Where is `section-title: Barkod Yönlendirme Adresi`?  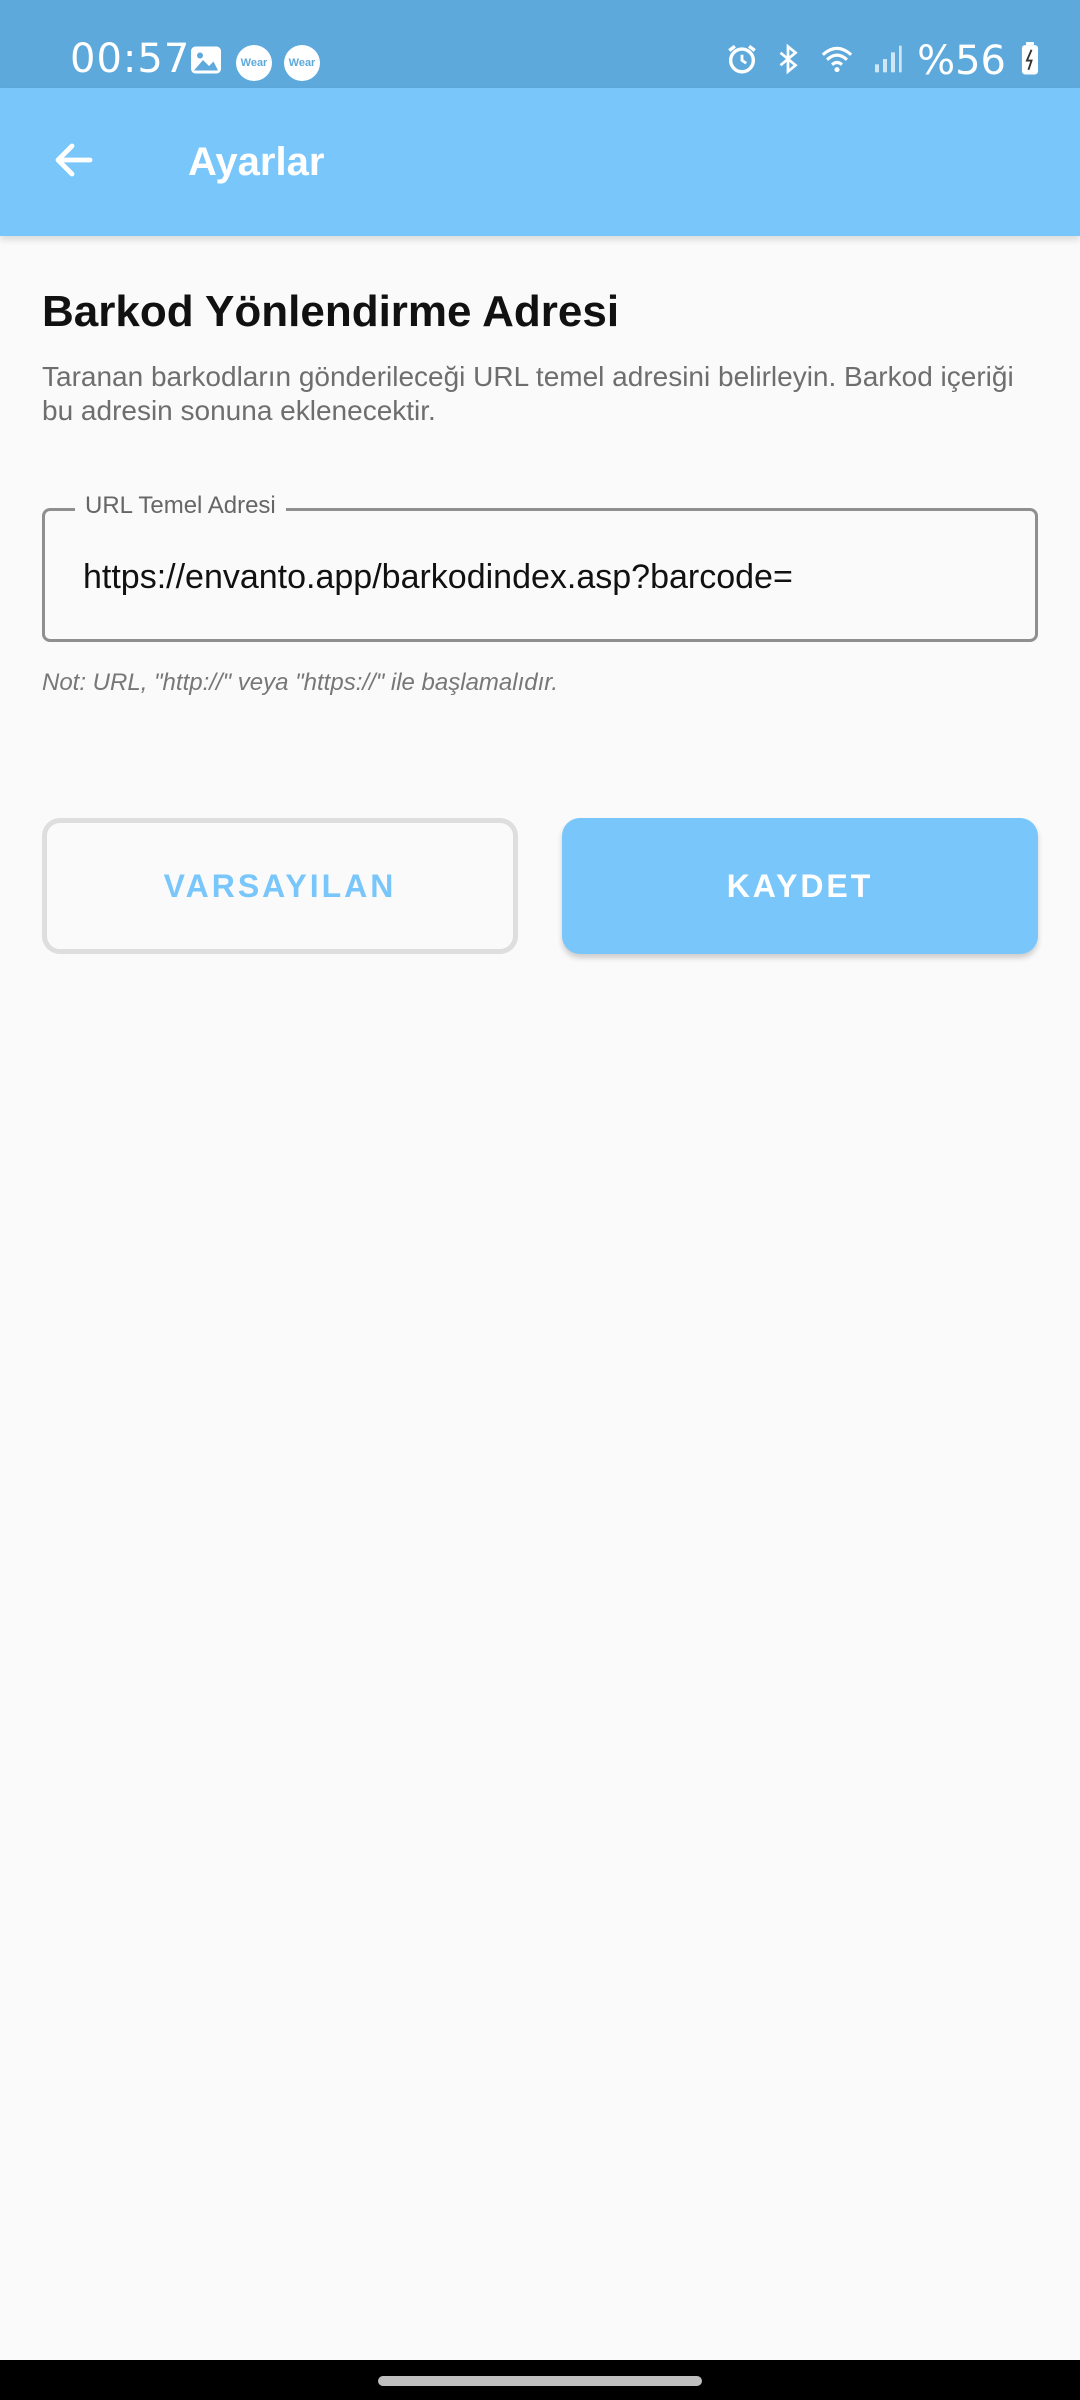 section-title: Barkod Yönlendirme Adresi is located at coordinates (331, 311).